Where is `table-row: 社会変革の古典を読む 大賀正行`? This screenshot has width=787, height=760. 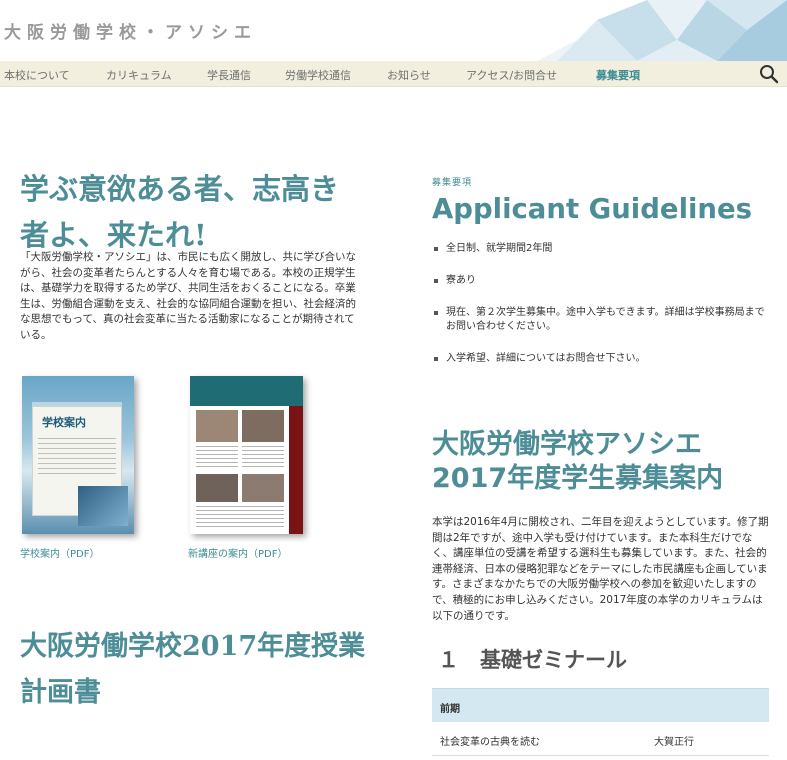 table-row: 社会変革の古典を読む 大賀正行 is located at coordinates (600, 739).